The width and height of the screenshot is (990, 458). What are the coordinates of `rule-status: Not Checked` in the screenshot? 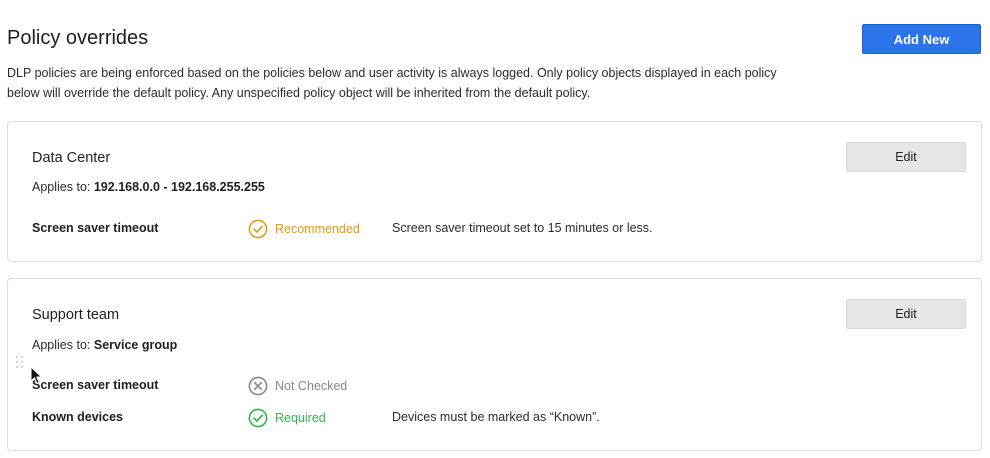 It's located at (297, 386).